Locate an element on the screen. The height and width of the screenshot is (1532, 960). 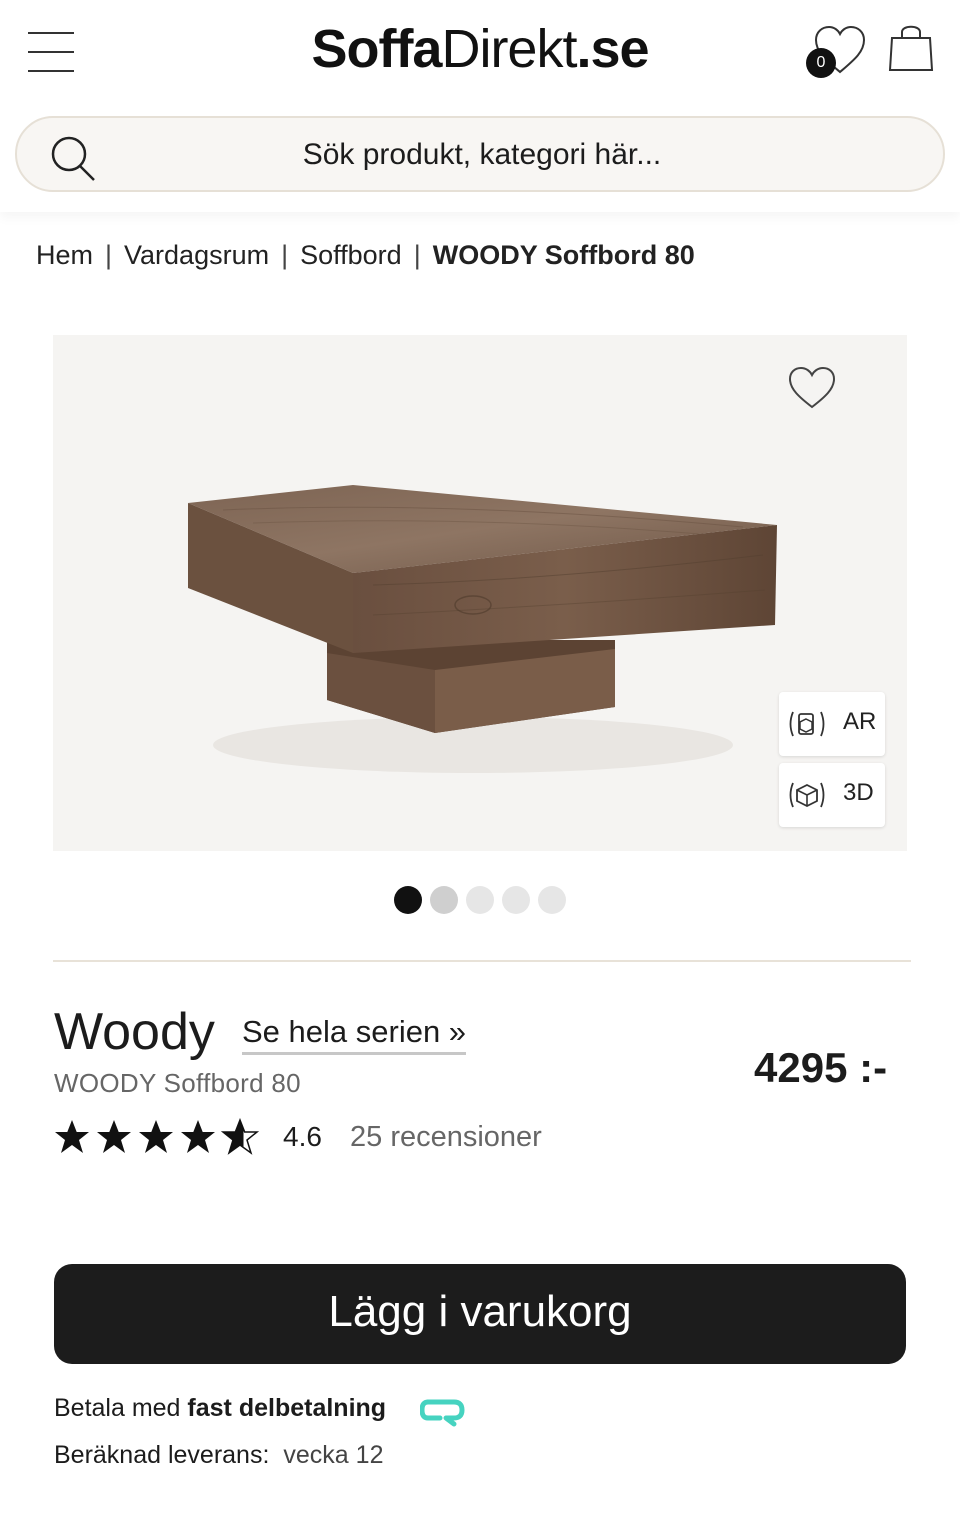
logo-part-tld: .se is located at coordinates (612, 49).